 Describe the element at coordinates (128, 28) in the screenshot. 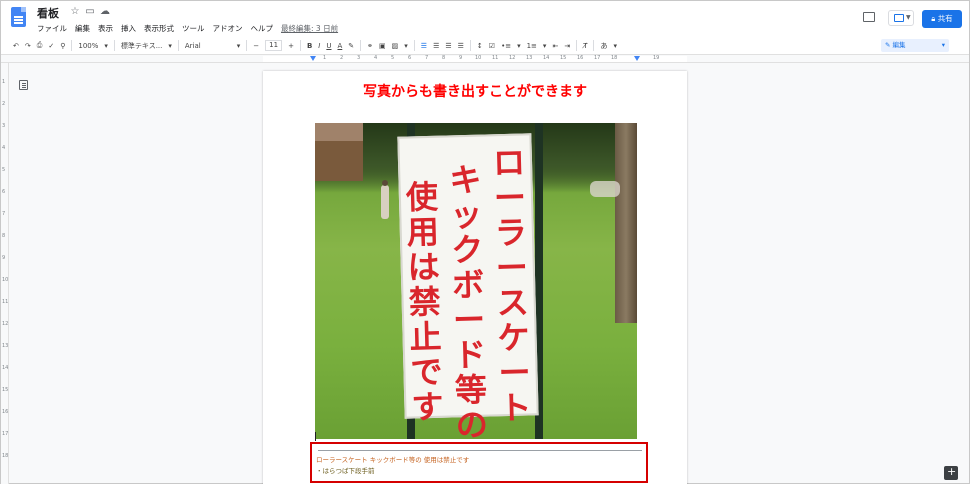

I see `menu-insert: 挿入` at that location.